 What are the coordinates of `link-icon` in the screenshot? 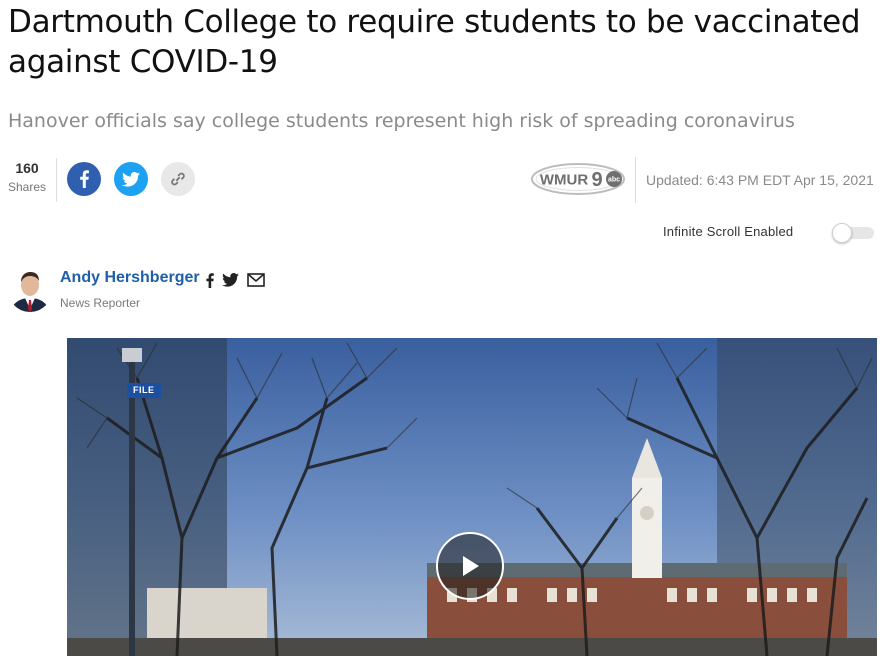 It's located at (178, 179).